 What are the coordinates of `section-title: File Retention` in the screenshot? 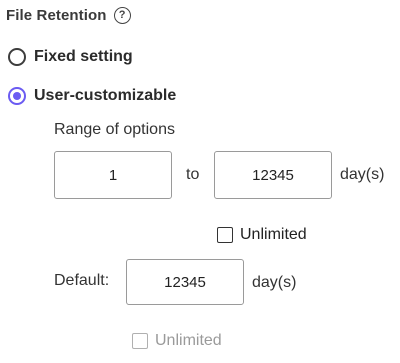 It's located at (56, 15).